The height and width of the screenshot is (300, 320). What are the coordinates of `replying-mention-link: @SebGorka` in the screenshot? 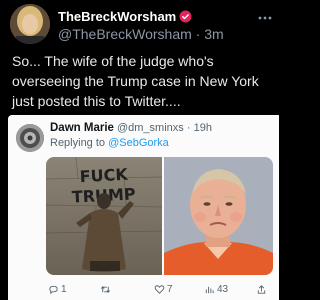 It's located at (138, 143).